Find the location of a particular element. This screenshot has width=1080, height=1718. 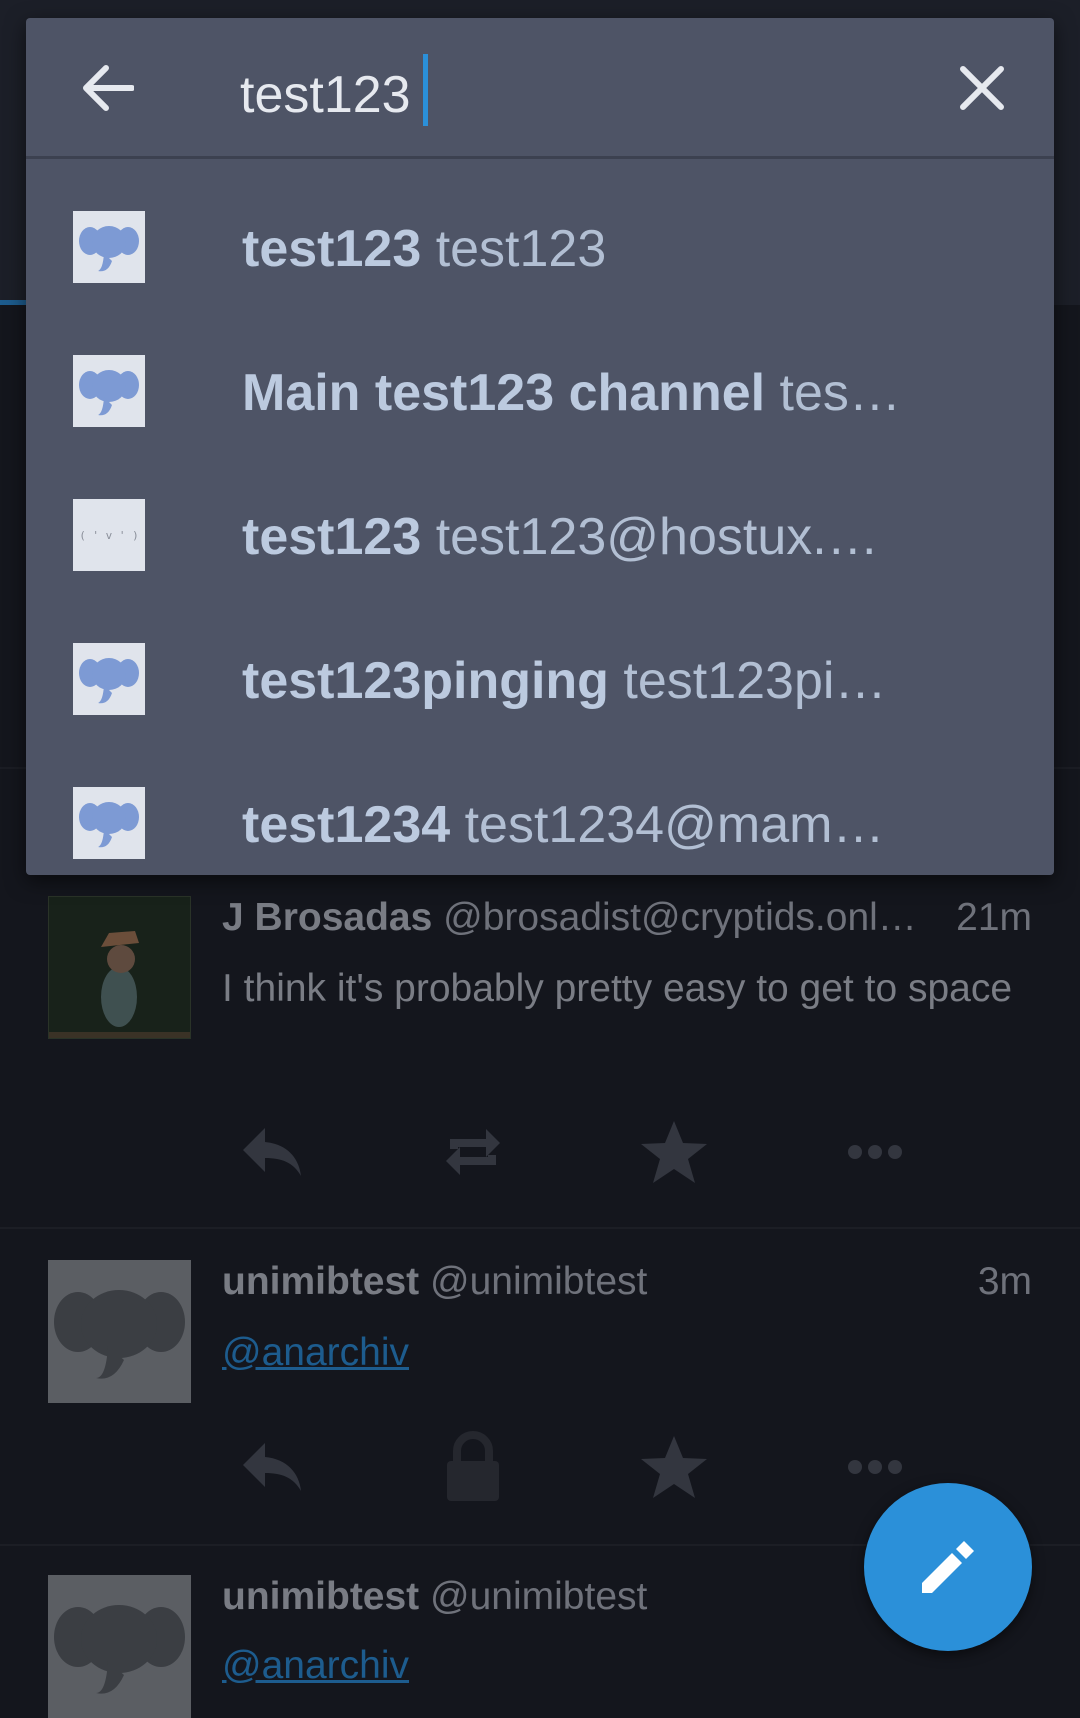

close-icon is located at coordinates (982, 88).